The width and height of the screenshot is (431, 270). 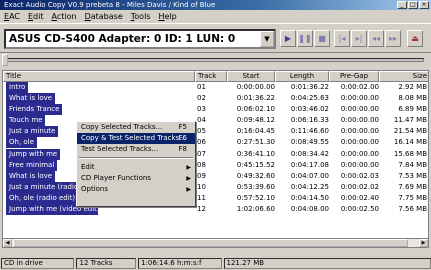 What do you see at coordinates (136, 178) in the screenshot?
I see `context-menu-item: CD Player Functions ▶` at bounding box center [136, 178].